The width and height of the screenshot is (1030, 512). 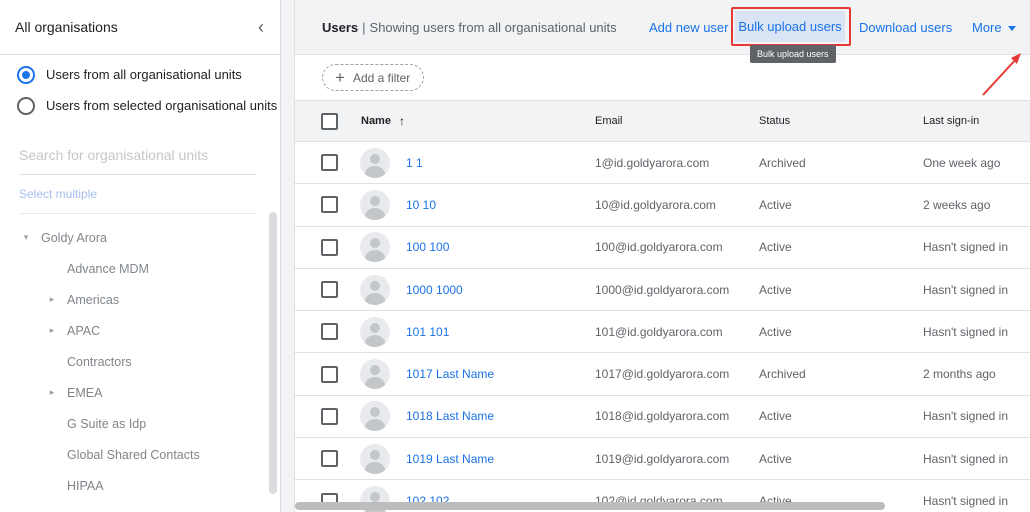 I want to click on tree-item: ▸ Americas, so click(x=140, y=299).